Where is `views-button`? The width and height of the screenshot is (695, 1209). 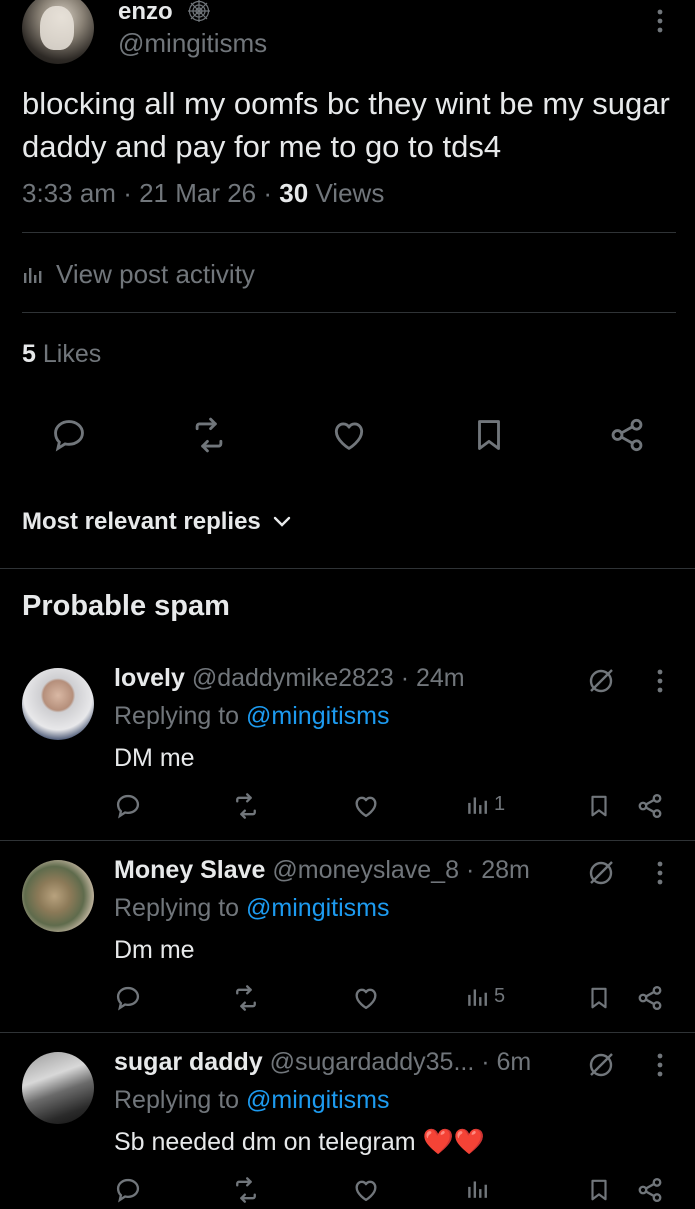 views-button is located at coordinates (480, 1188).